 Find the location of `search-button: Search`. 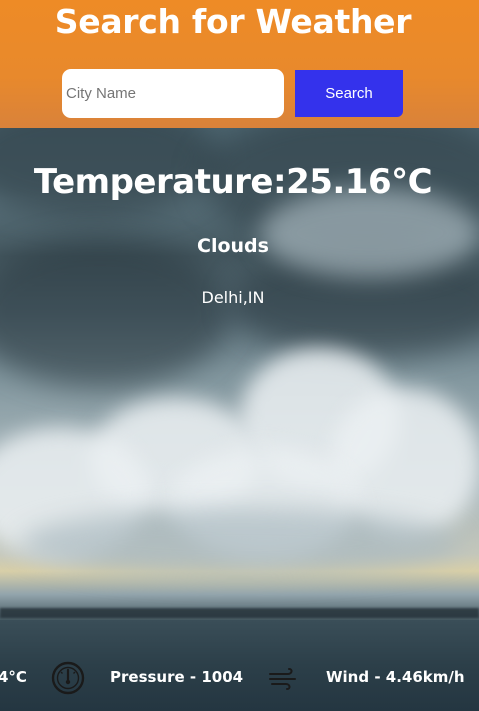

search-button: Search is located at coordinates (349, 93).